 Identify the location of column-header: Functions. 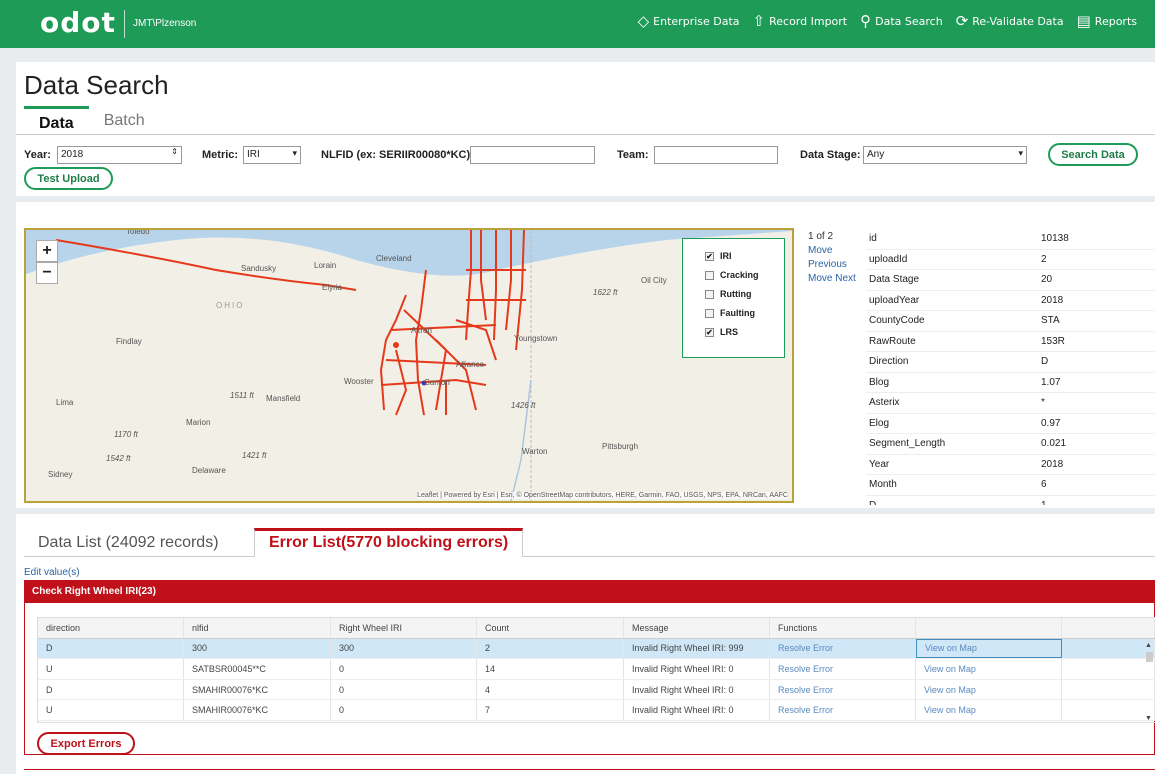
(843, 628).